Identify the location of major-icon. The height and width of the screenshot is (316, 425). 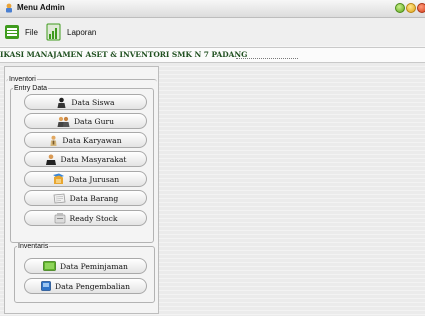
(58, 178).